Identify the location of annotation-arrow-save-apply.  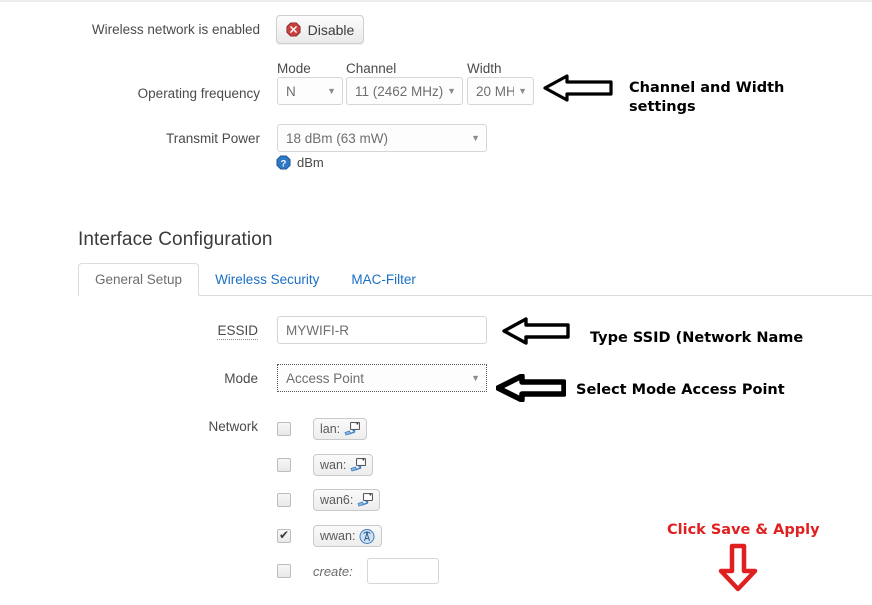
(738, 567).